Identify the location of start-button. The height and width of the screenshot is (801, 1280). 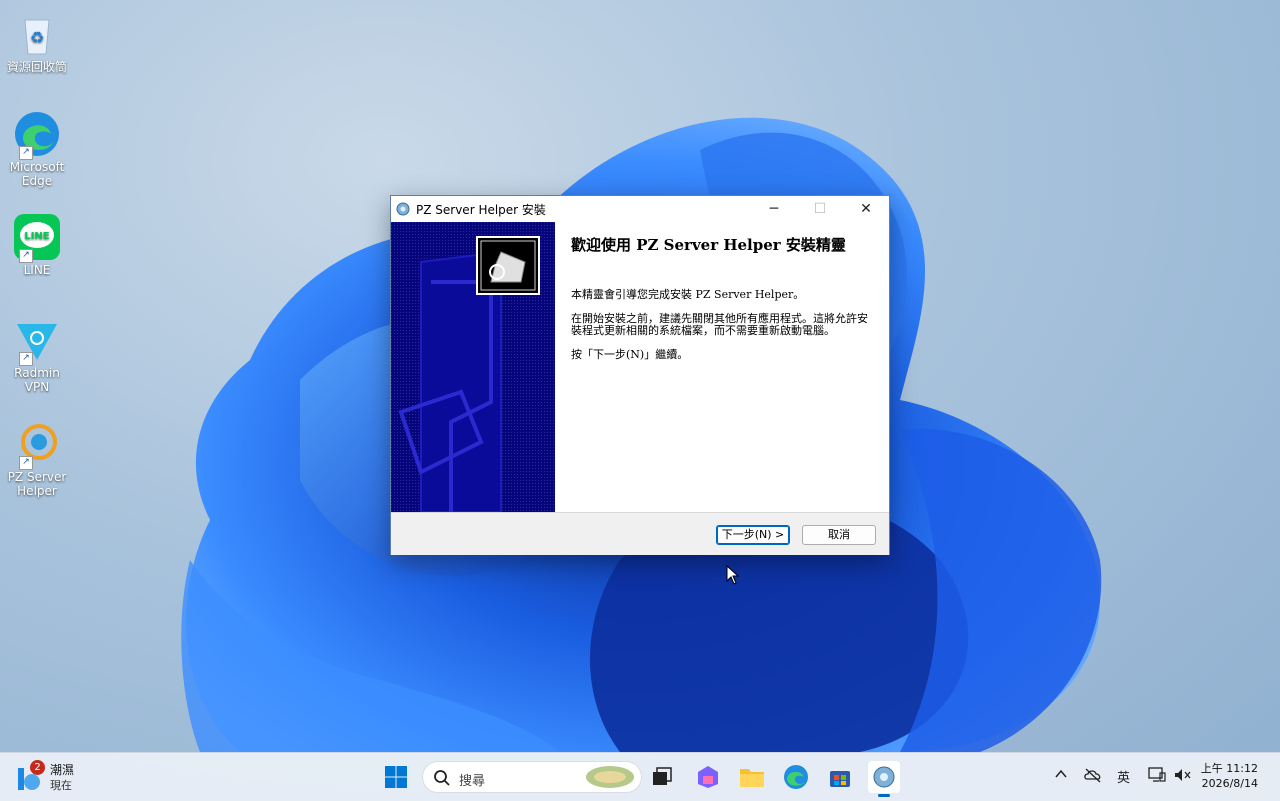
(396, 777).